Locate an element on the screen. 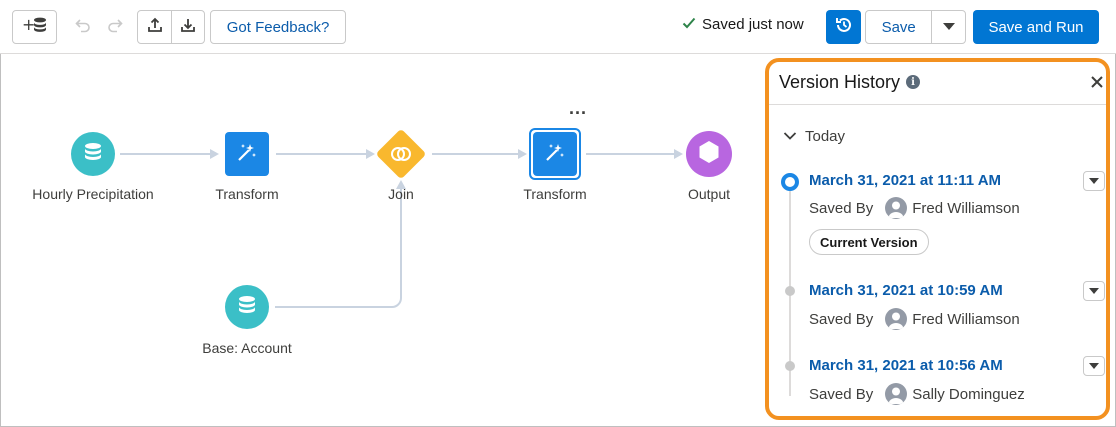 This screenshot has width=1116, height=427. redo-icon is located at coordinates (115, 27).